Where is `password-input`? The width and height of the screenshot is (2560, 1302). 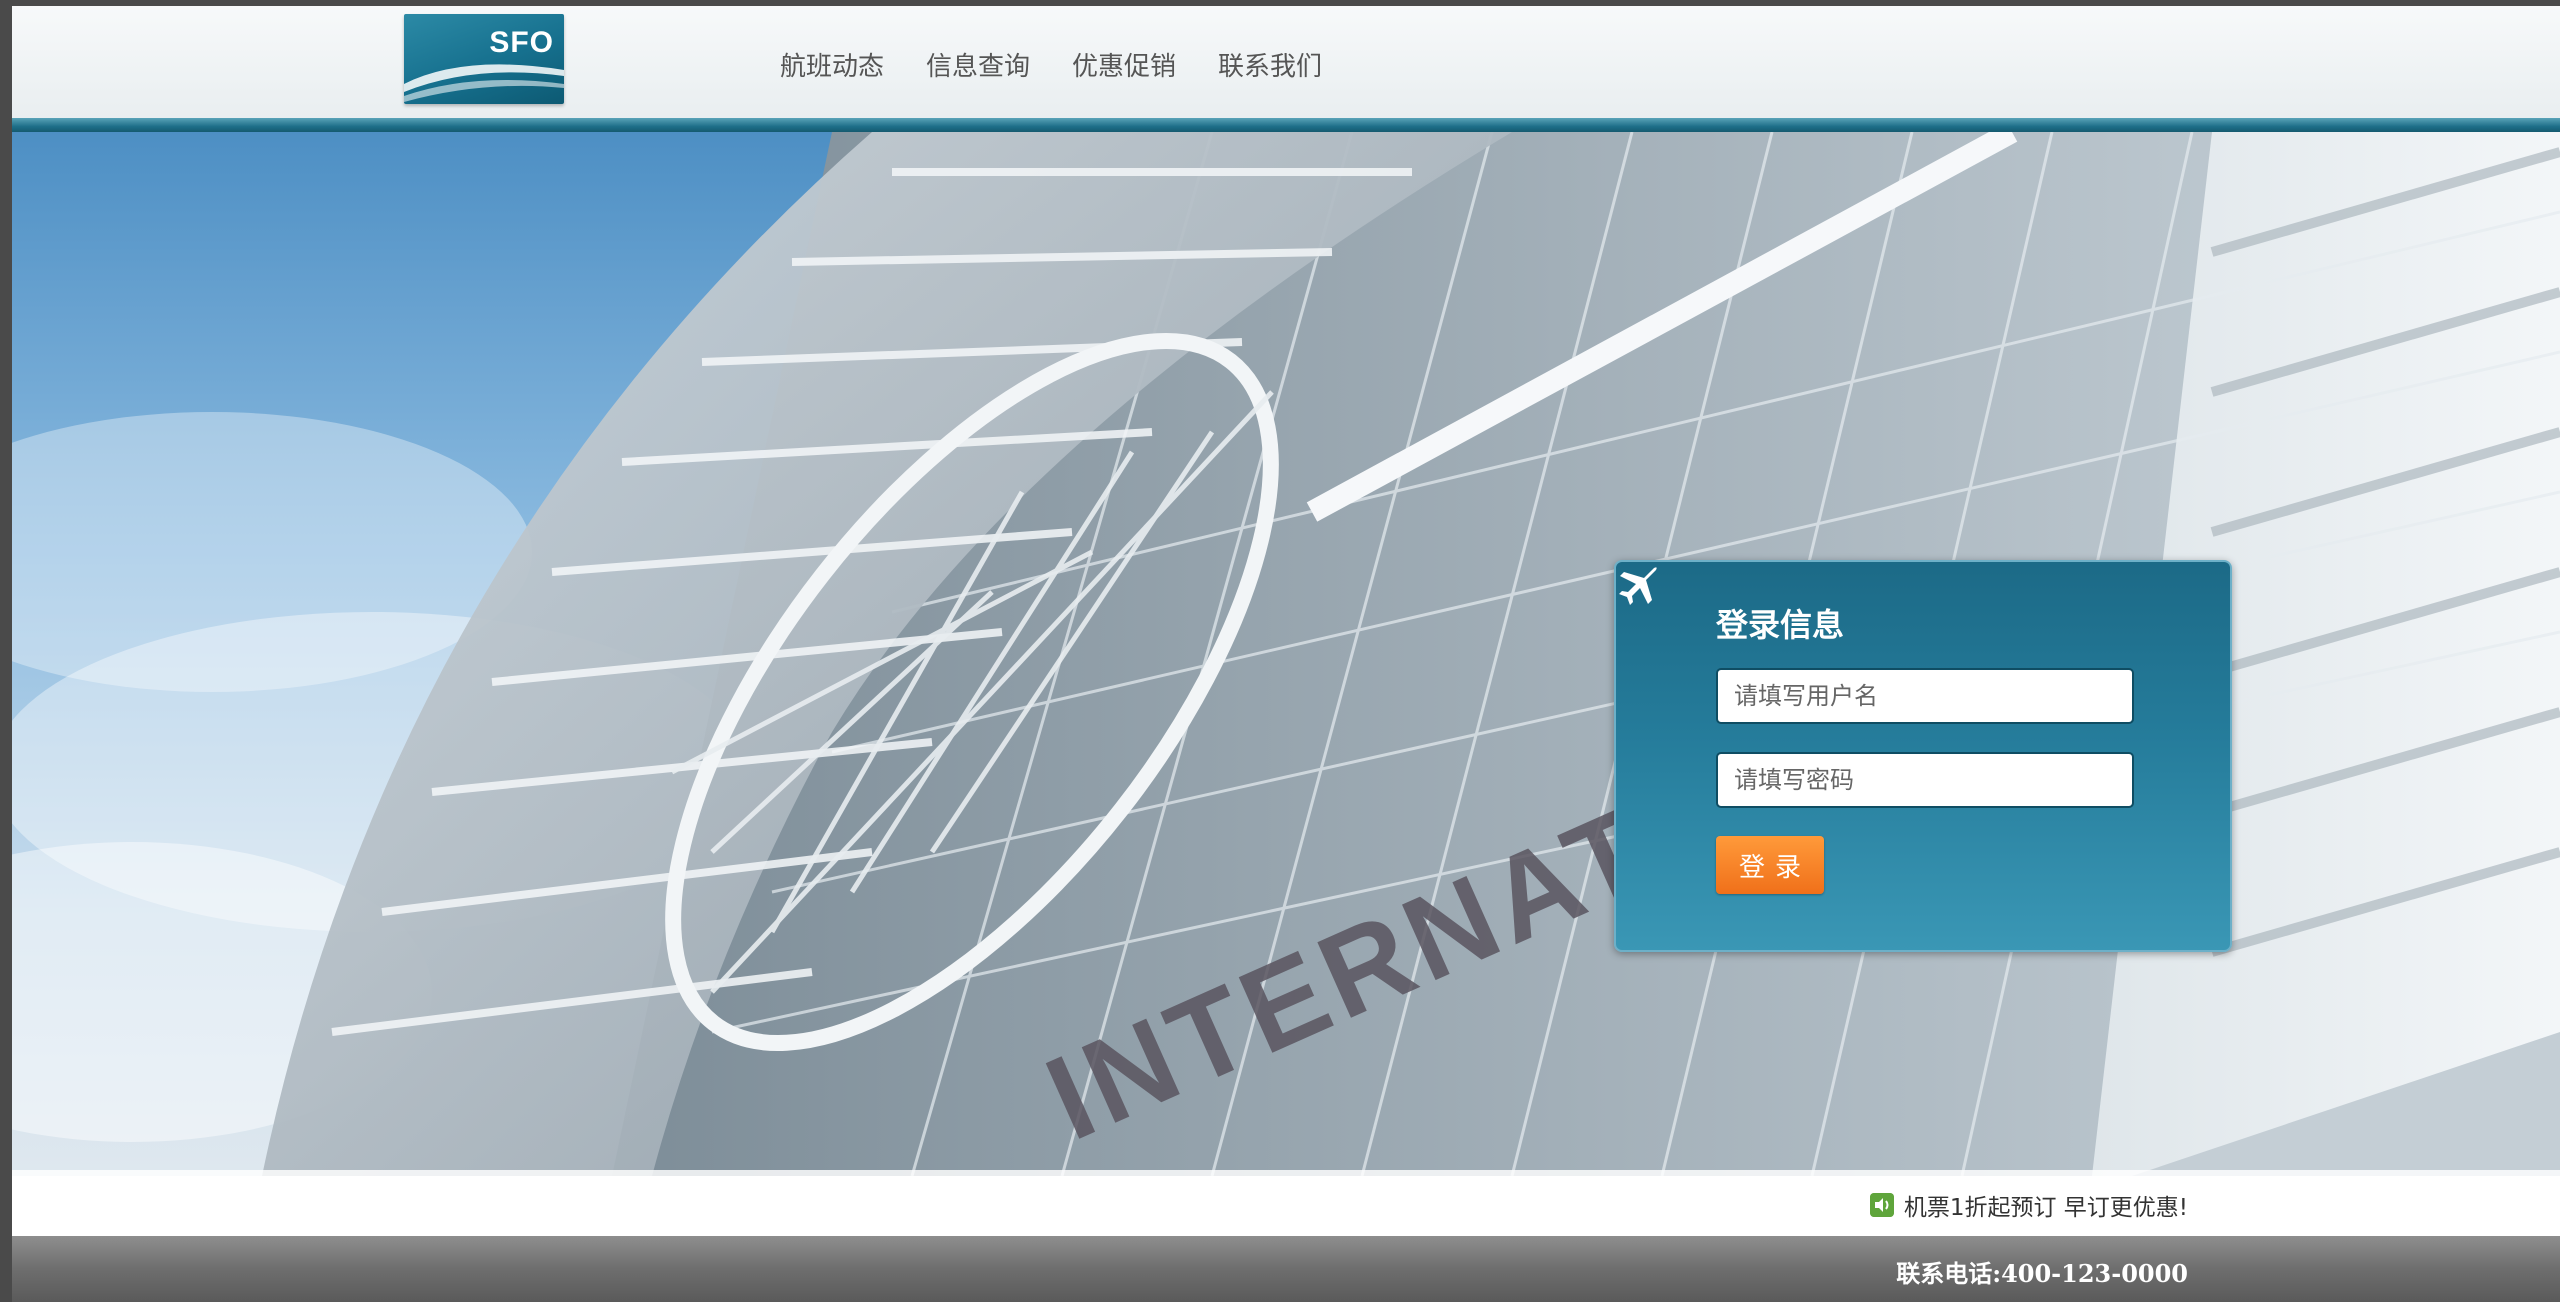
password-input is located at coordinates (1925, 780).